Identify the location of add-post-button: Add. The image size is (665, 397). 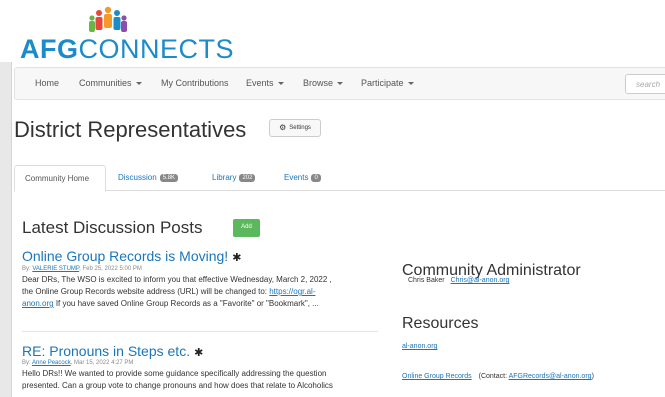
(246, 228).